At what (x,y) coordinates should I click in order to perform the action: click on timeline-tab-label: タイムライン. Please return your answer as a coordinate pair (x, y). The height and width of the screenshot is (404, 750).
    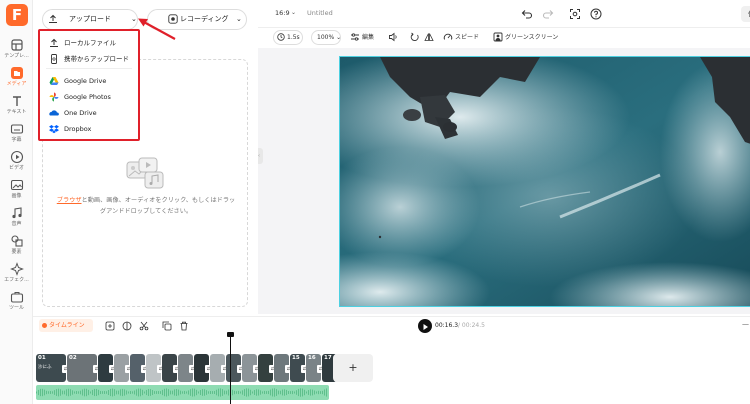
    Looking at the image, I should click on (67, 325).